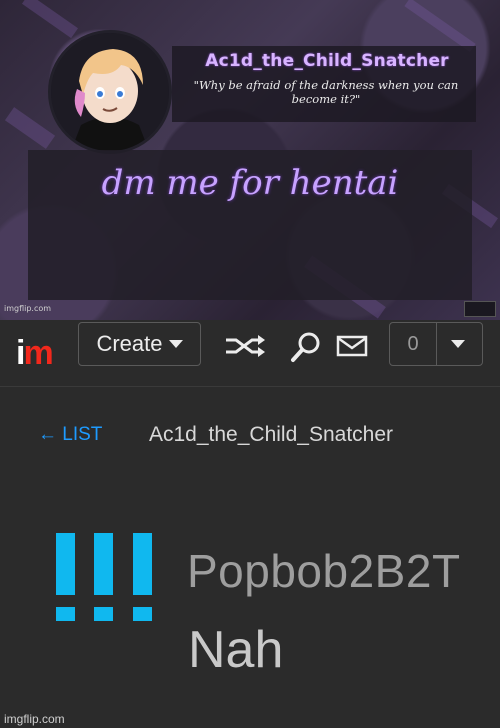 The image size is (500, 728). I want to click on avatar, so click(110, 92).